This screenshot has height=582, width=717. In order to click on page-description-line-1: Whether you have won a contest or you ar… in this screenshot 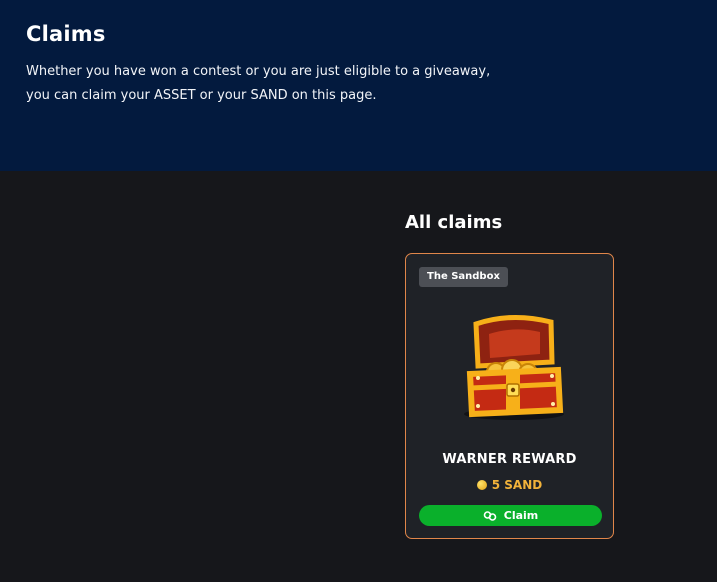, I will do `click(258, 71)`.